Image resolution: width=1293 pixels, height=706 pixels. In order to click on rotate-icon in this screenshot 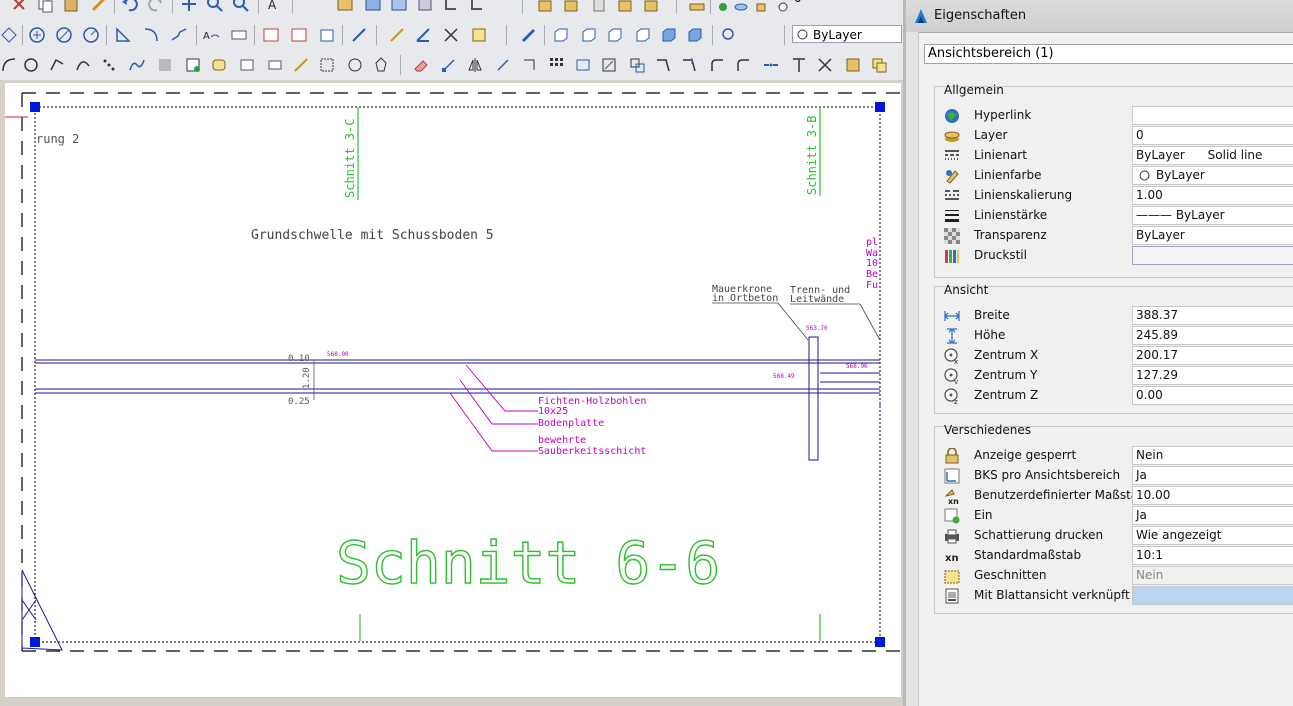, I will do `click(609, 65)`.